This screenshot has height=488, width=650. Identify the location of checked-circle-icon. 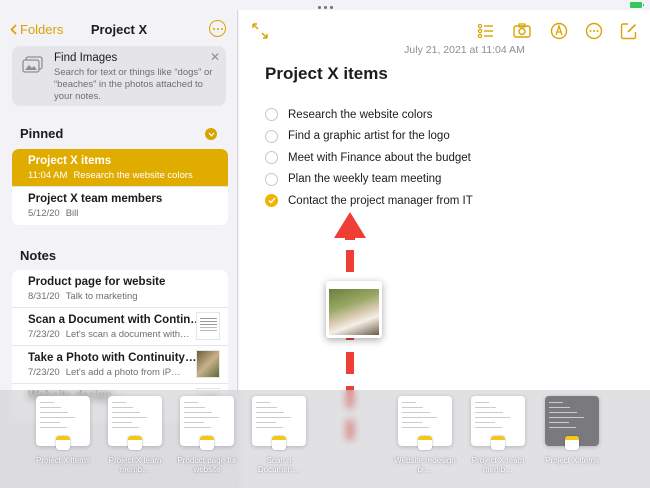
(271, 201).